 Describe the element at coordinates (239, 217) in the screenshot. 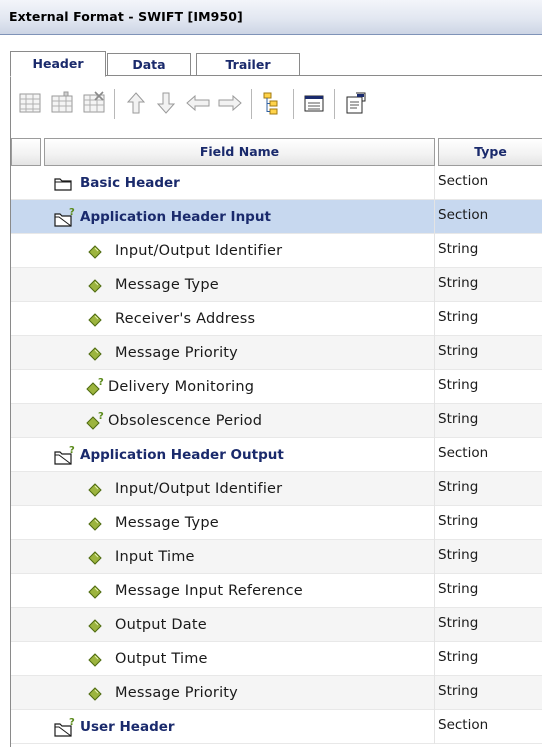

I see `field-name-cell: ? Application Header Input` at that location.